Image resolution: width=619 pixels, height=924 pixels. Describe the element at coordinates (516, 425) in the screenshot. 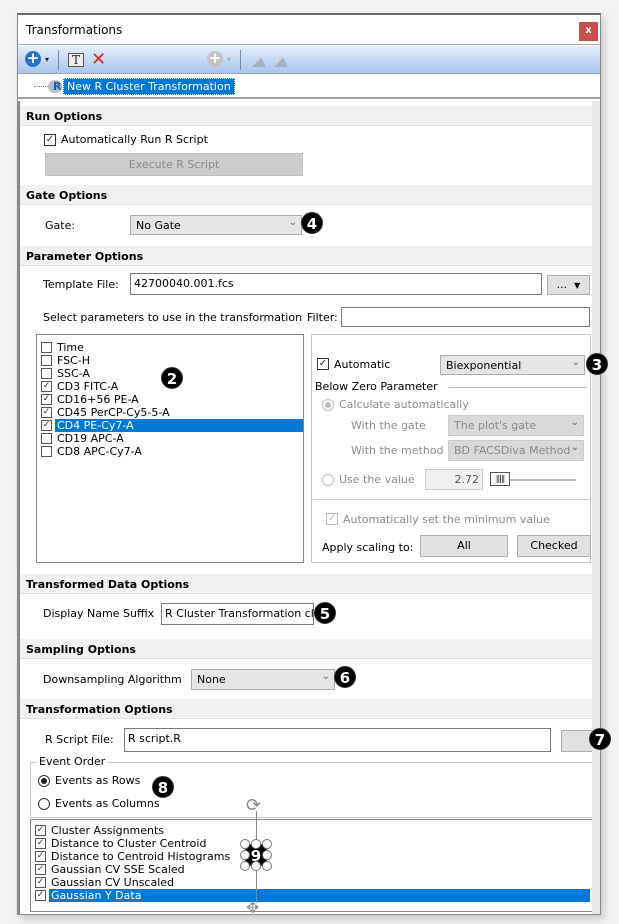

I see `with-gate-select: The plot's gate ⌄` at that location.